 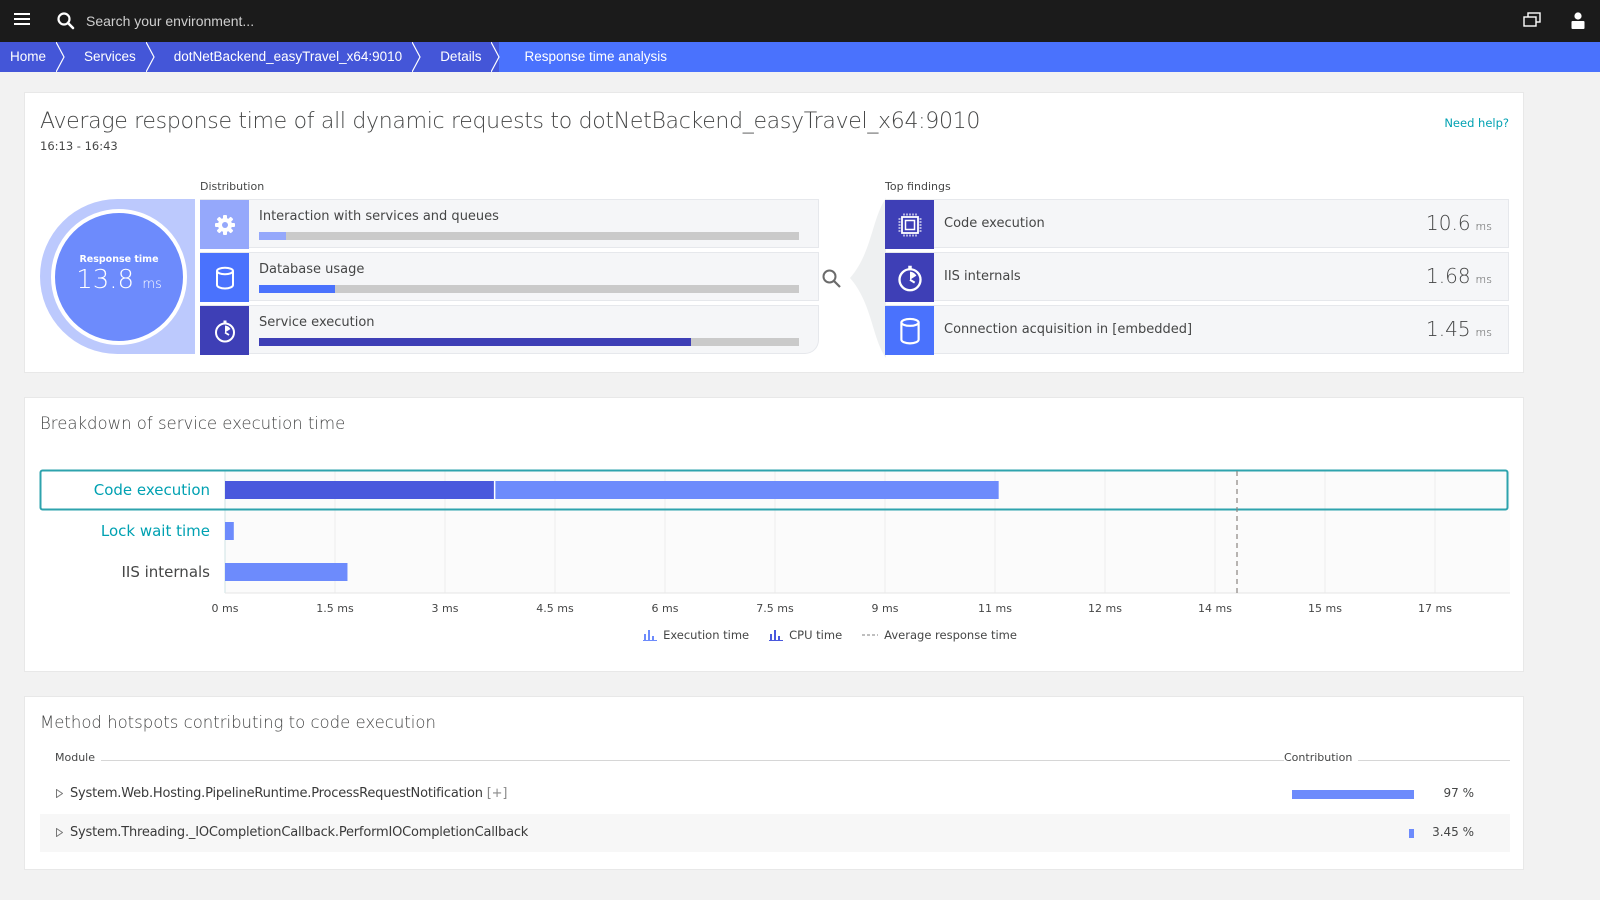 What do you see at coordinates (1068, 329) in the screenshot?
I see `finding-name: Connection acquisition in [embedded]` at bounding box center [1068, 329].